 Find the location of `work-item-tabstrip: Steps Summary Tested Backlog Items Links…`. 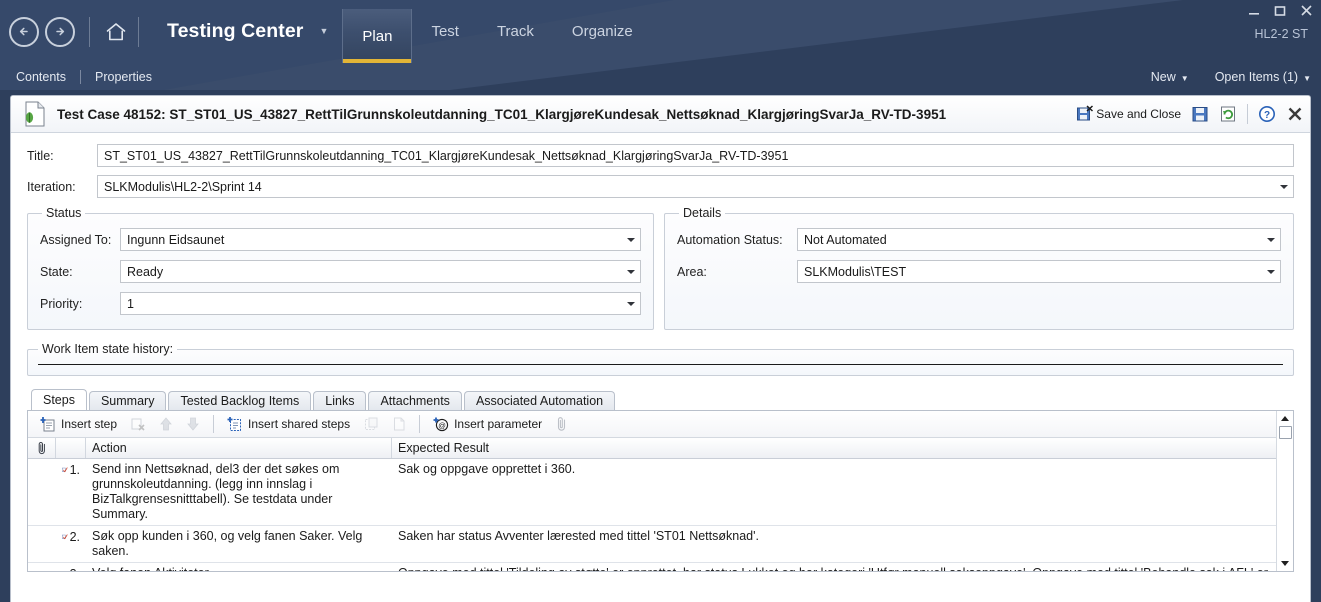

work-item-tabstrip: Steps Summary Tested Backlog Items Links… is located at coordinates (660, 399).